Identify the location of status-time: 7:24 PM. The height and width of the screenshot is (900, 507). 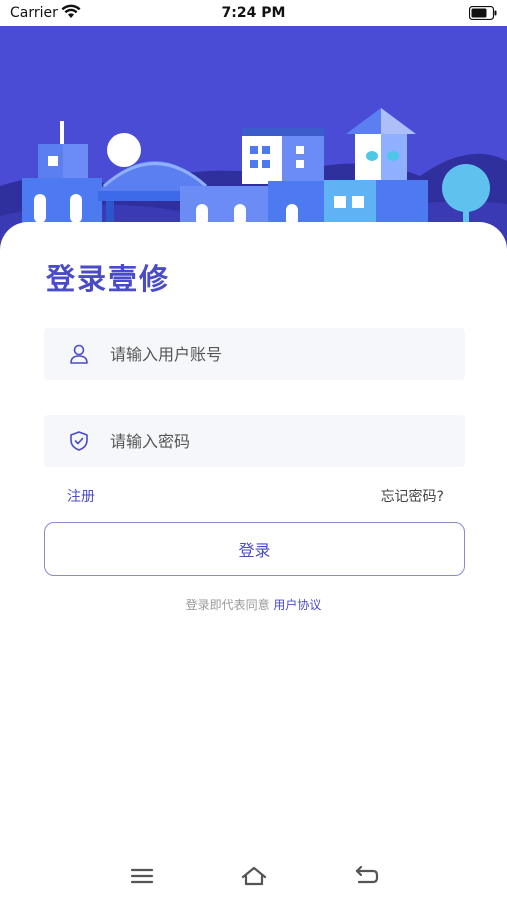
(253, 13).